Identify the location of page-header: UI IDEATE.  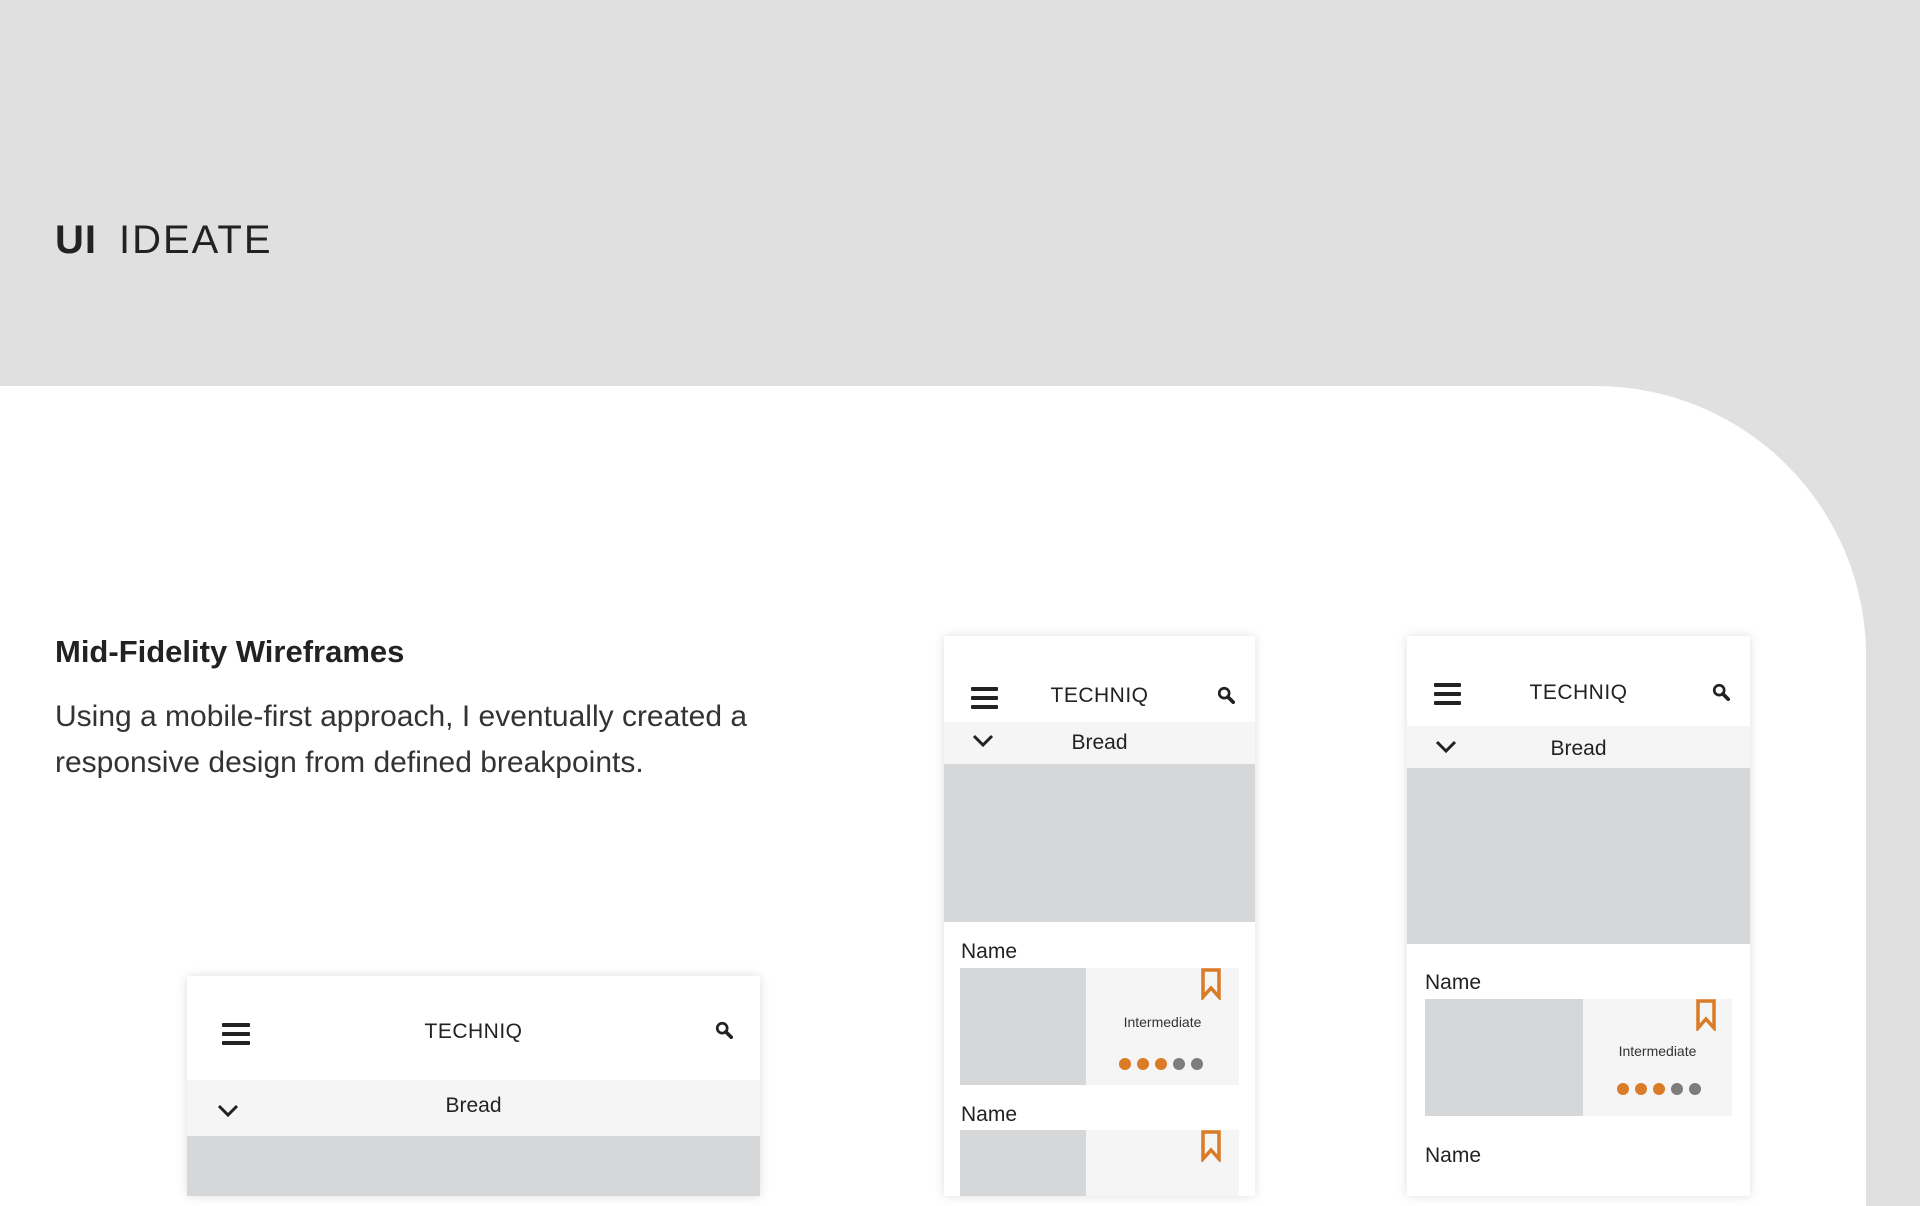
(164, 240).